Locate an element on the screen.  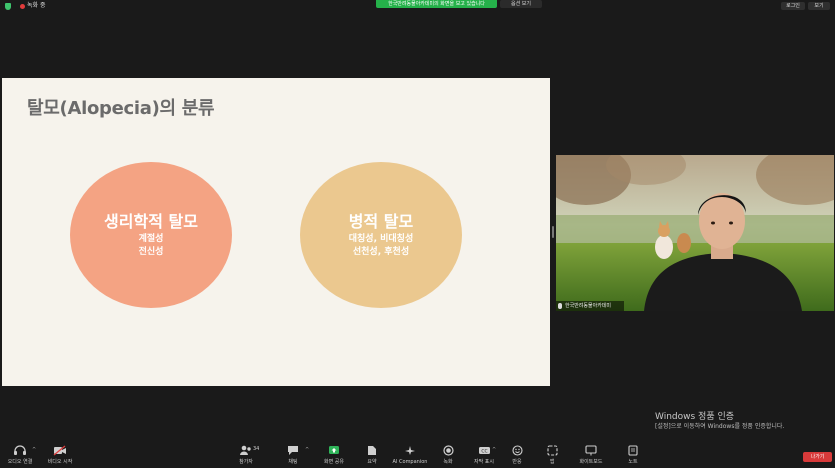
audio-button: 오디오 연결 is located at coordinates (20, 455).